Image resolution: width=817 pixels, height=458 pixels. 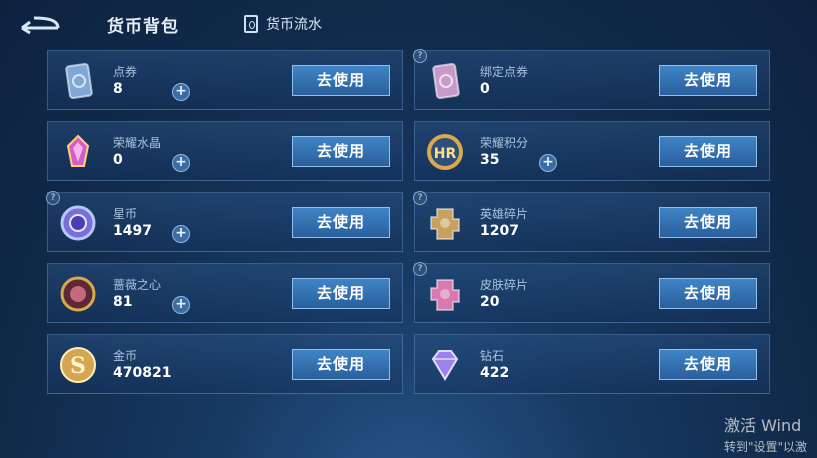 I want to click on svg-text: S, so click(x=78, y=366).